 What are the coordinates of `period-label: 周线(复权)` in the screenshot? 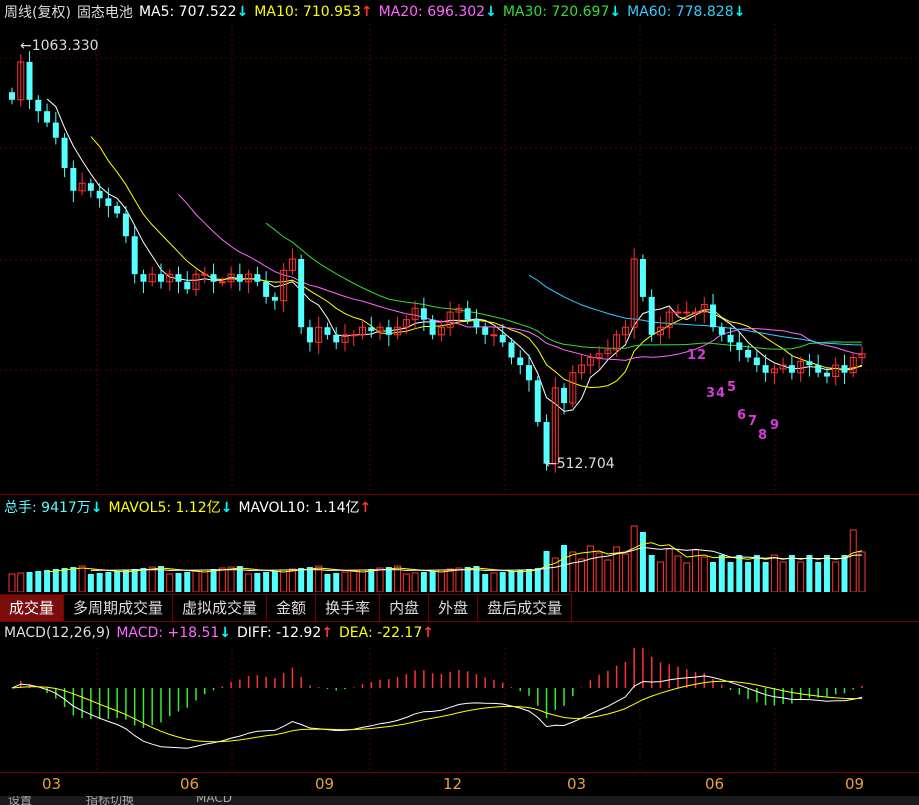 It's located at (37, 13).